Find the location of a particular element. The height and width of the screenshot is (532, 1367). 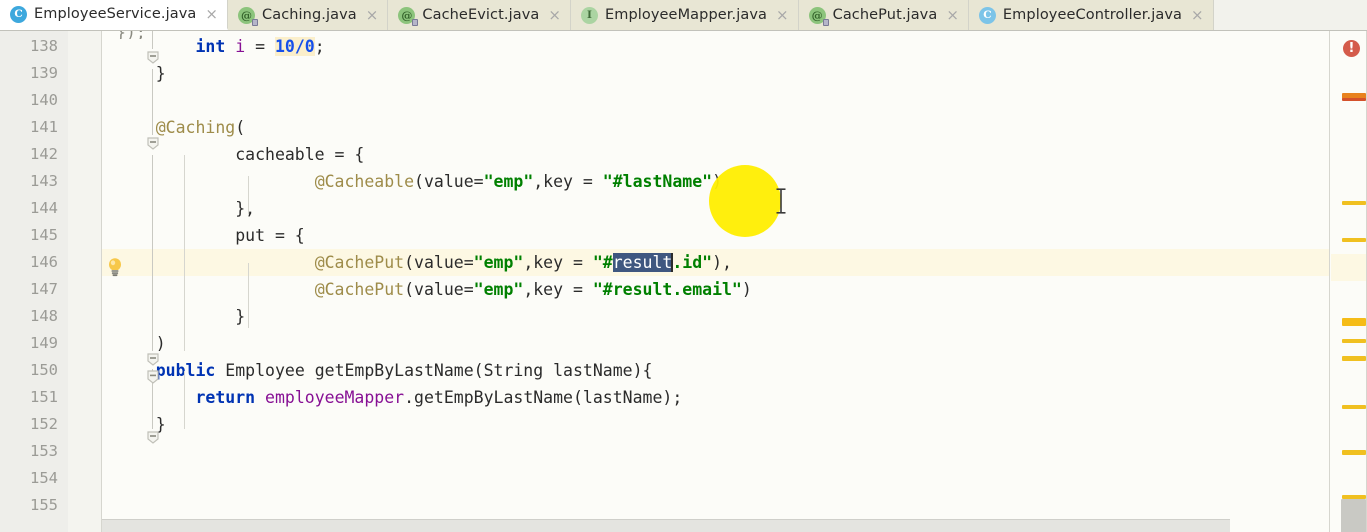

tab-cacheevict-java: @ CacheEvict.java × is located at coordinates (479, 15).